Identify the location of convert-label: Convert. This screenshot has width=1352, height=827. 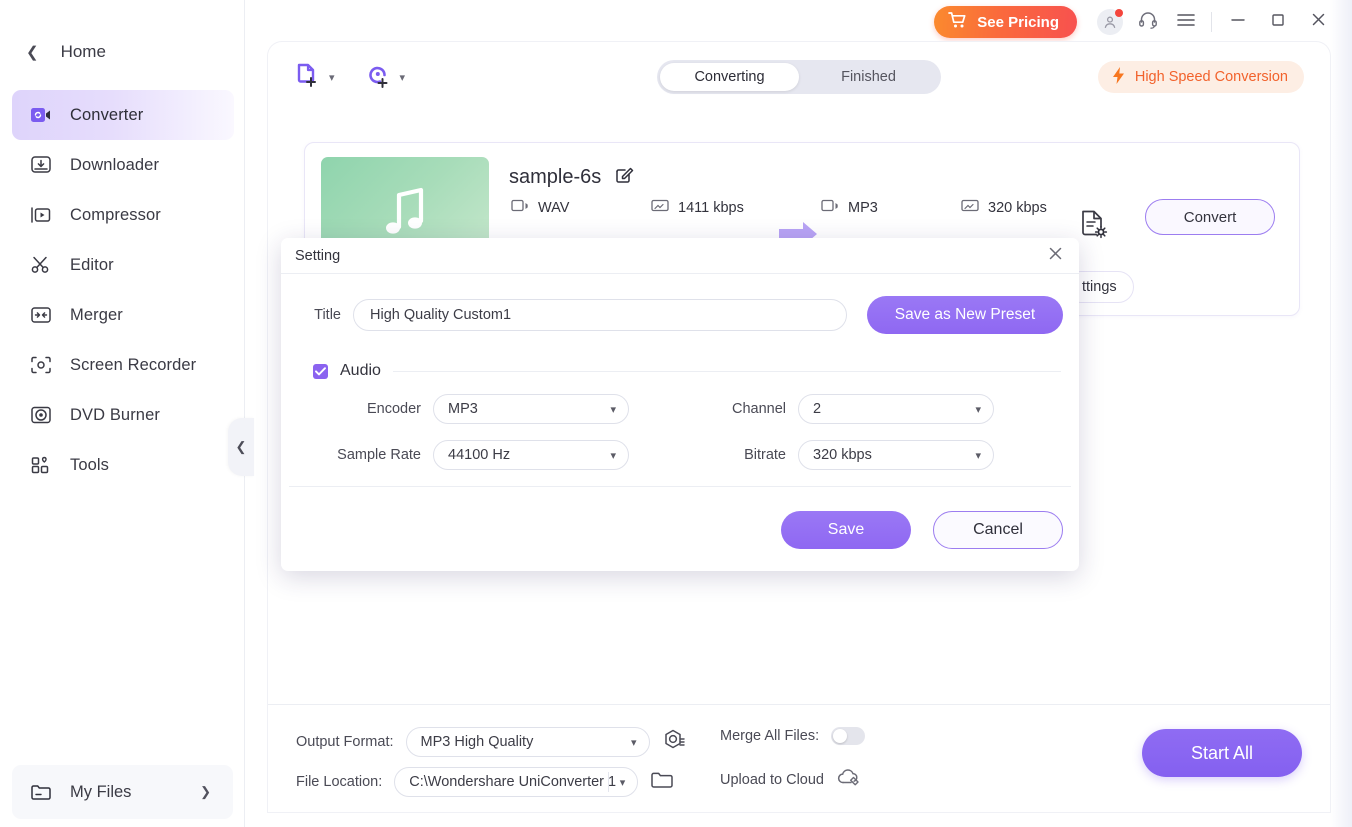
(1210, 217).